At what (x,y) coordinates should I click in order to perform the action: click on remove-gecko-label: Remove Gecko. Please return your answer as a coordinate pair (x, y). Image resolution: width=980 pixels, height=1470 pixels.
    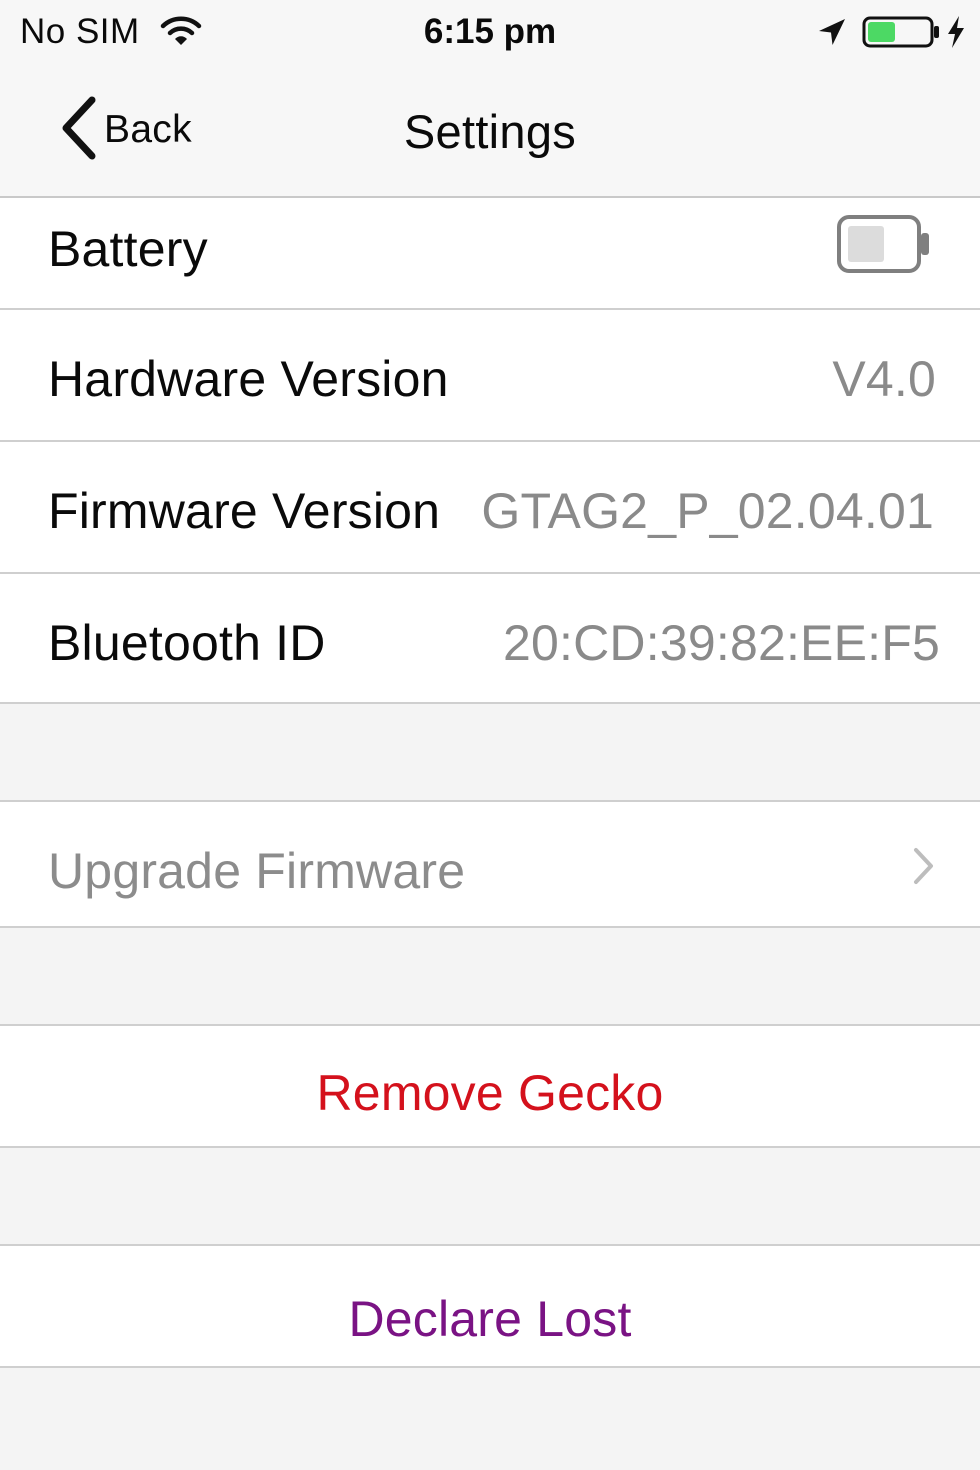
    Looking at the image, I should click on (490, 1093).